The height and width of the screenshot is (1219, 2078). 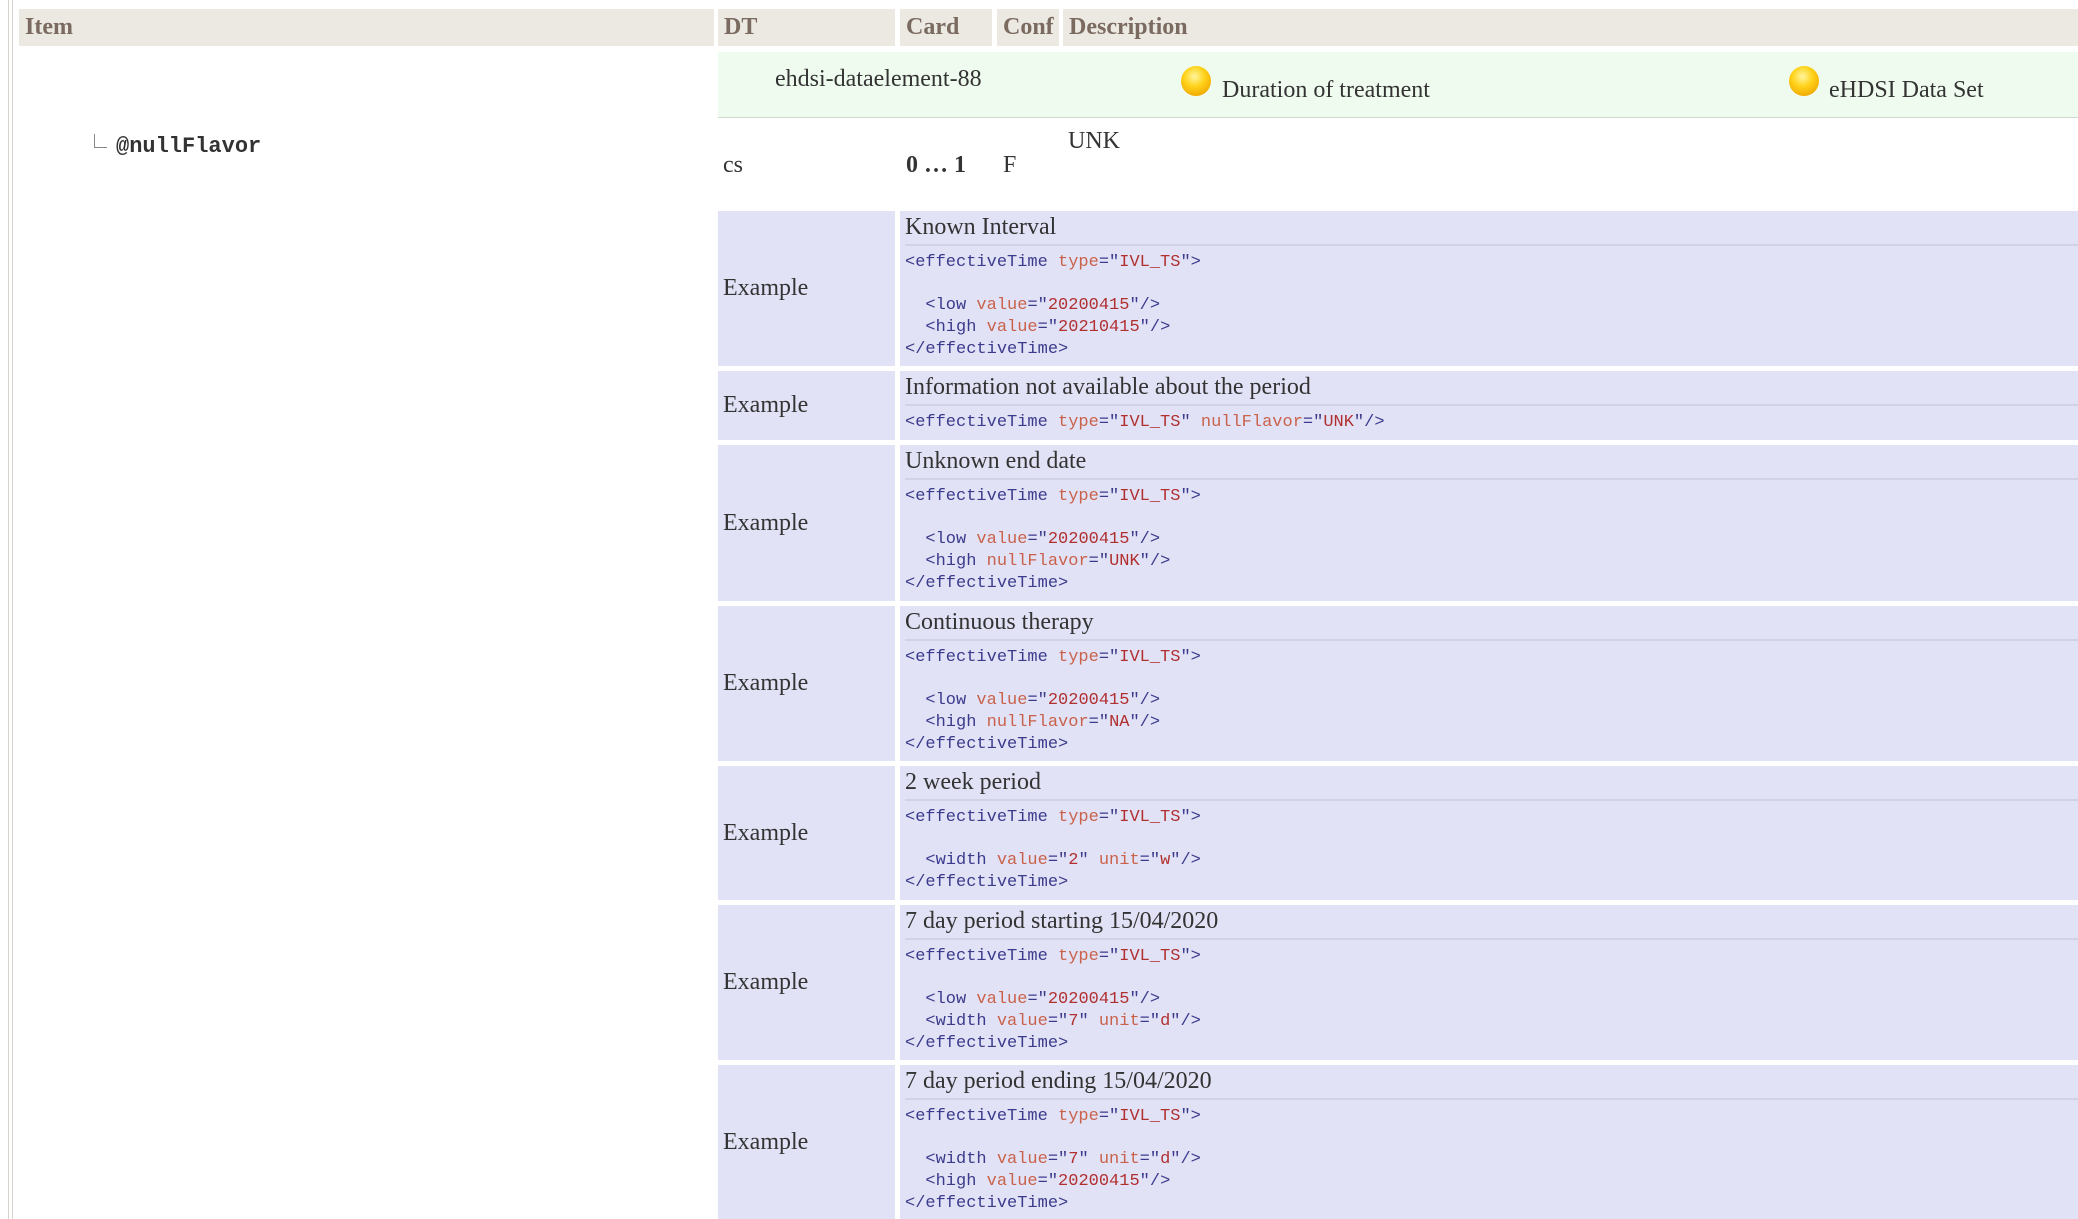 What do you see at coordinates (1010, 165) in the screenshot?
I see `attribute-conformance: F` at bounding box center [1010, 165].